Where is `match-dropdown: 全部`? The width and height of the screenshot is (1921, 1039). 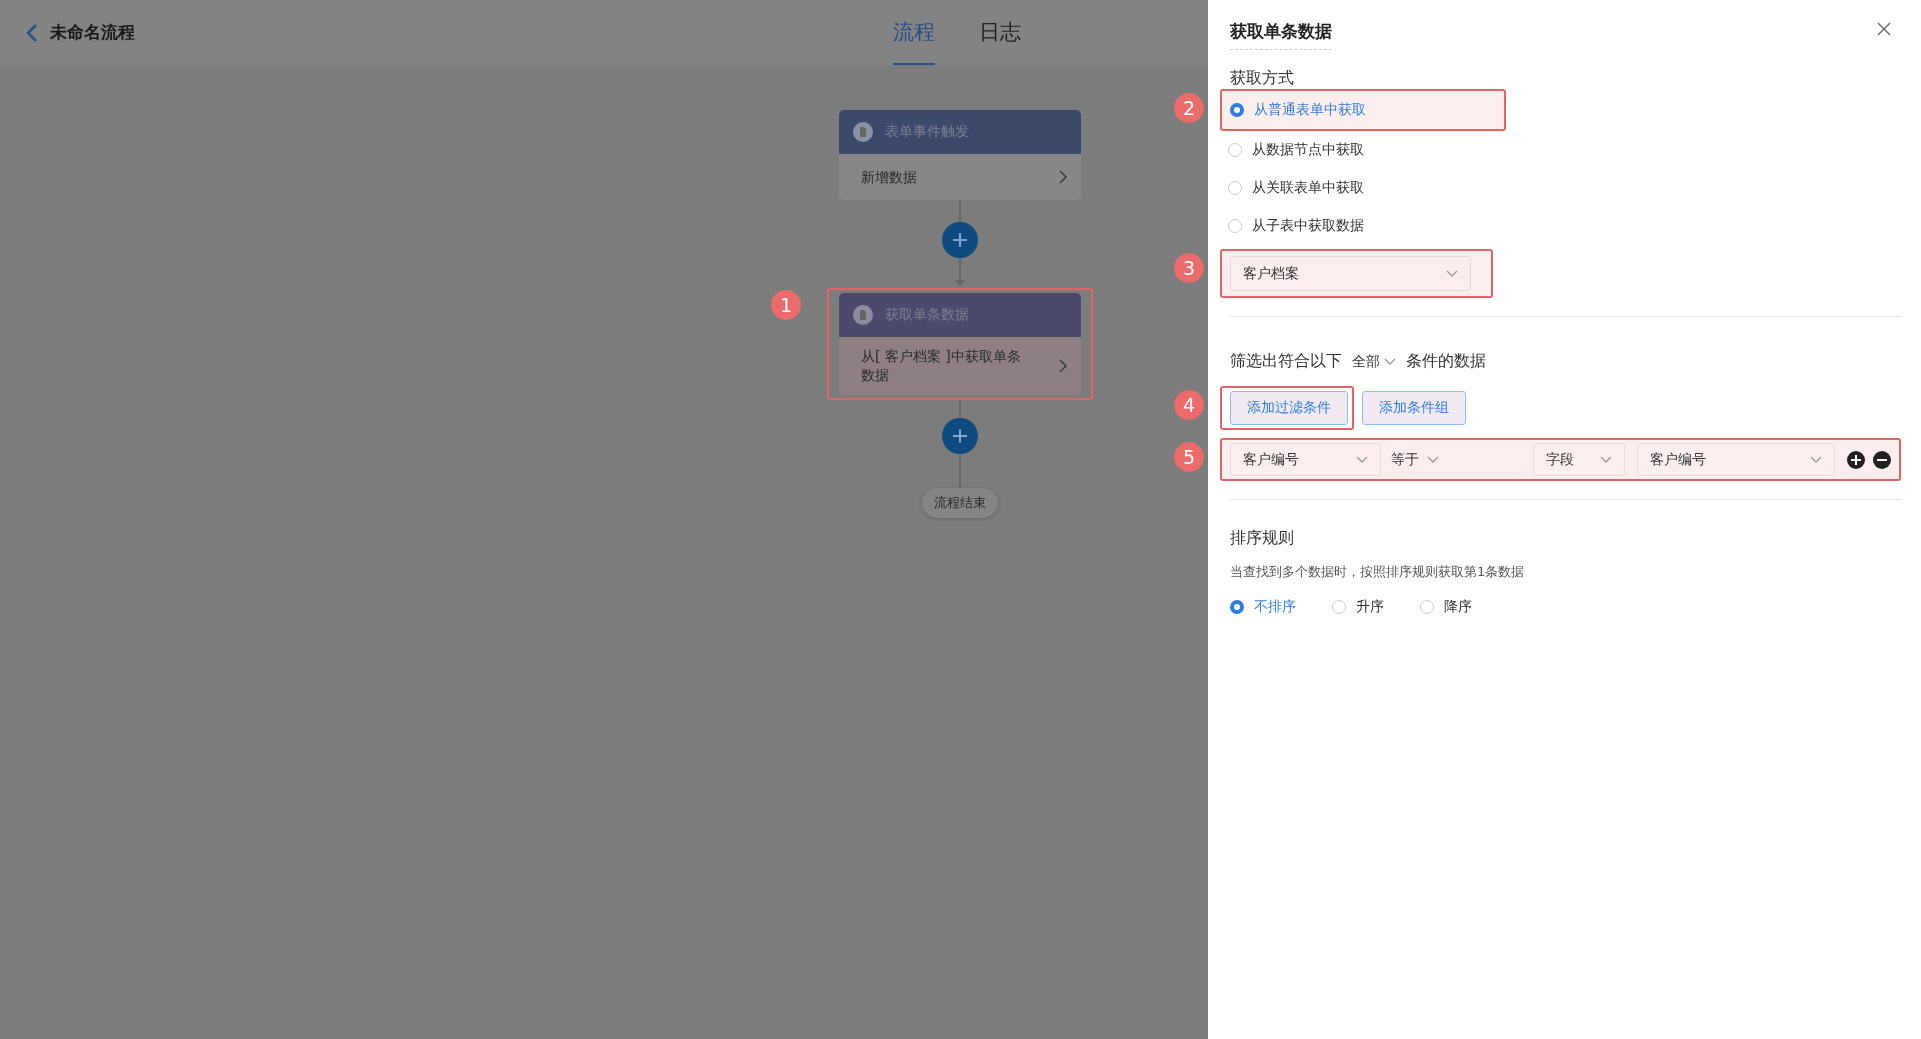 match-dropdown: 全部 is located at coordinates (1374, 361).